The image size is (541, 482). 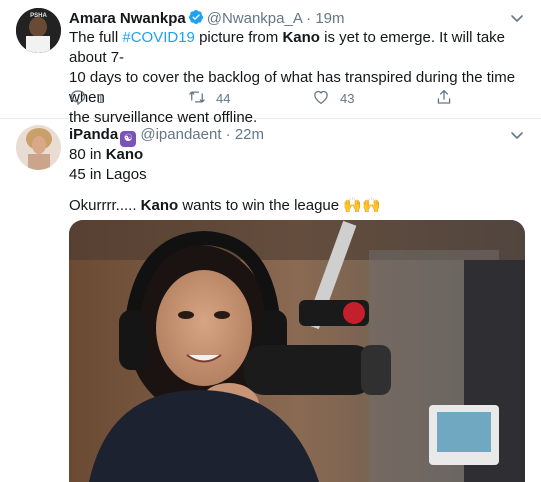 I want to click on avatar: PSHA, so click(x=38, y=30).